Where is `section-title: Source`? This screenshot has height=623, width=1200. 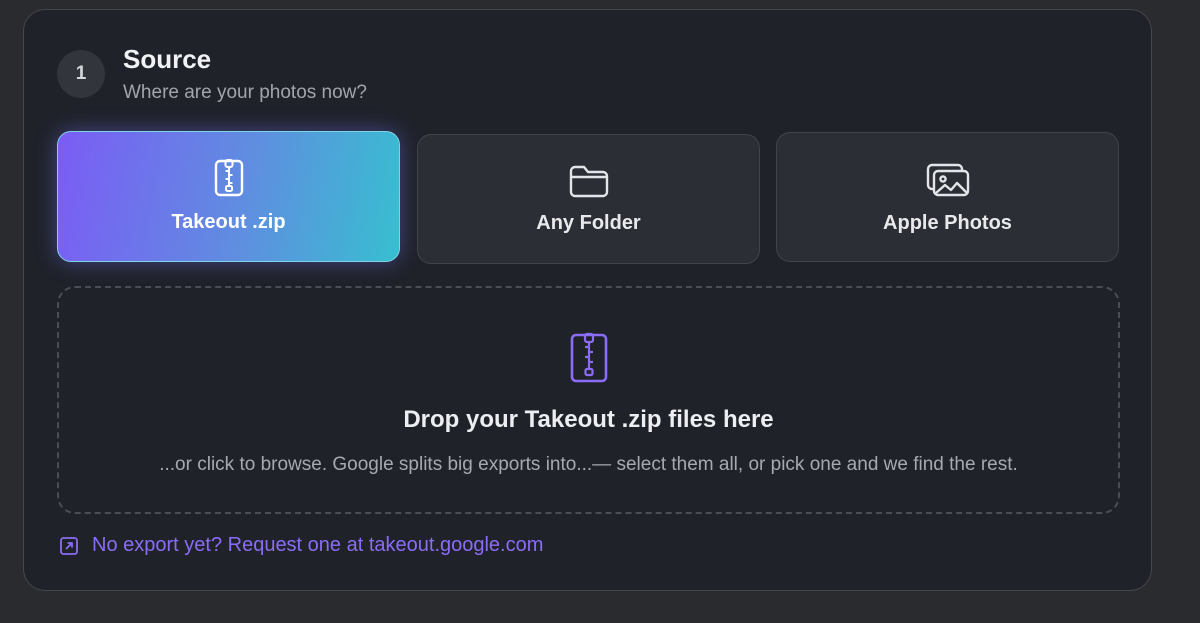 section-title: Source is located at coordinates (167, 59).